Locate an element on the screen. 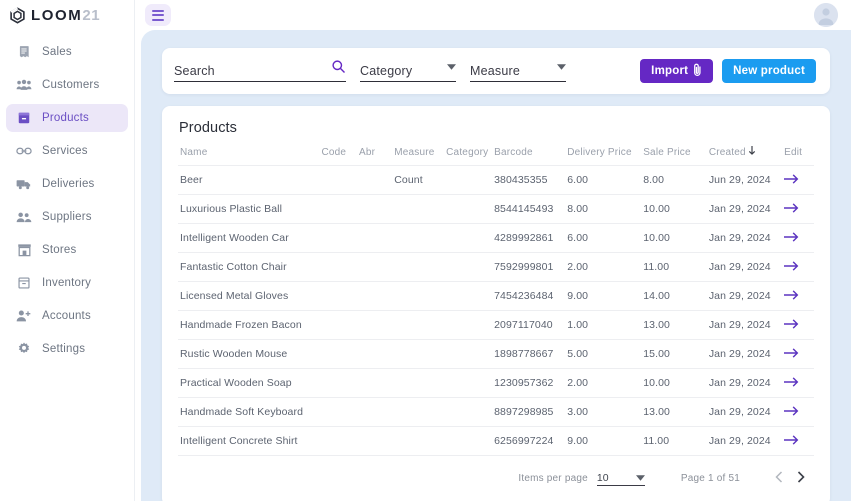  import-button: Import is located at coordinates (677, 71).